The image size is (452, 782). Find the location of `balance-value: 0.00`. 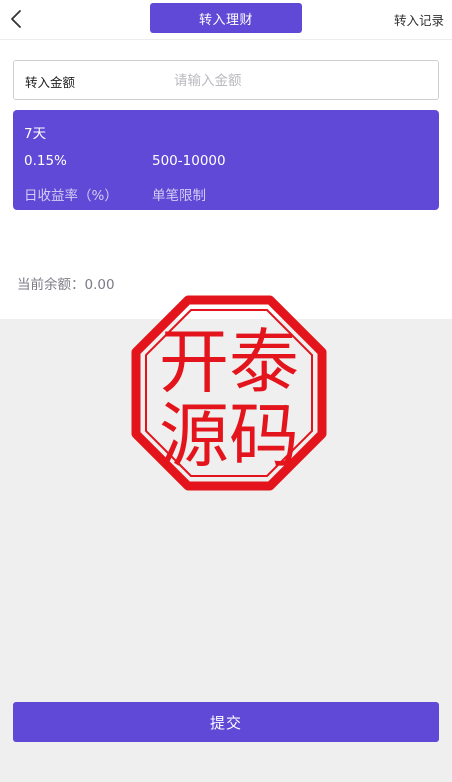

balance-value: 0.00 is located at coordinates (99, 285).